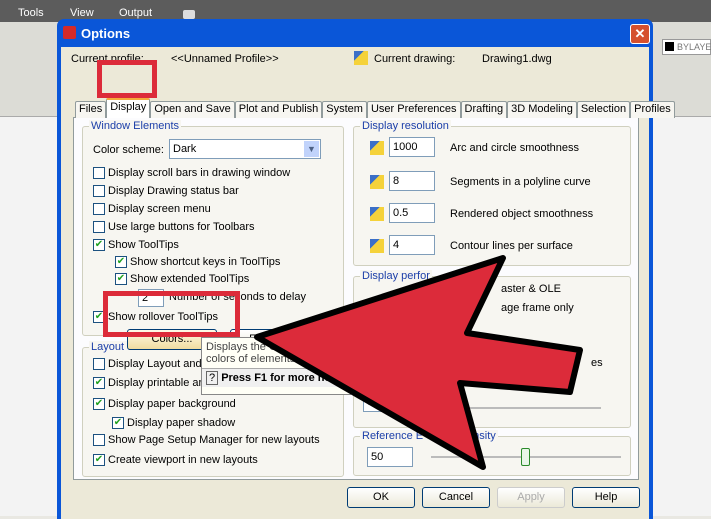 Image resolution: width=711 pixels, height=519 pixels. I want to click on performance-option-label: age frame only, so click(537, 308).